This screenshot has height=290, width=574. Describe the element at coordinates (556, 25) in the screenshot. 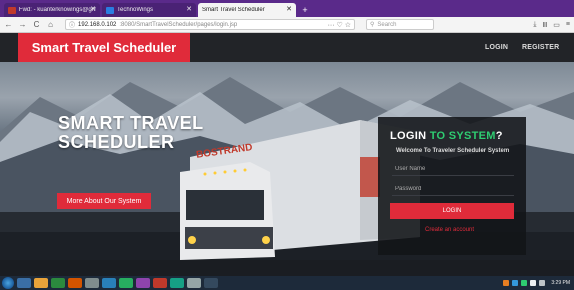

I see `sidebar-icon: ▭` at that location.